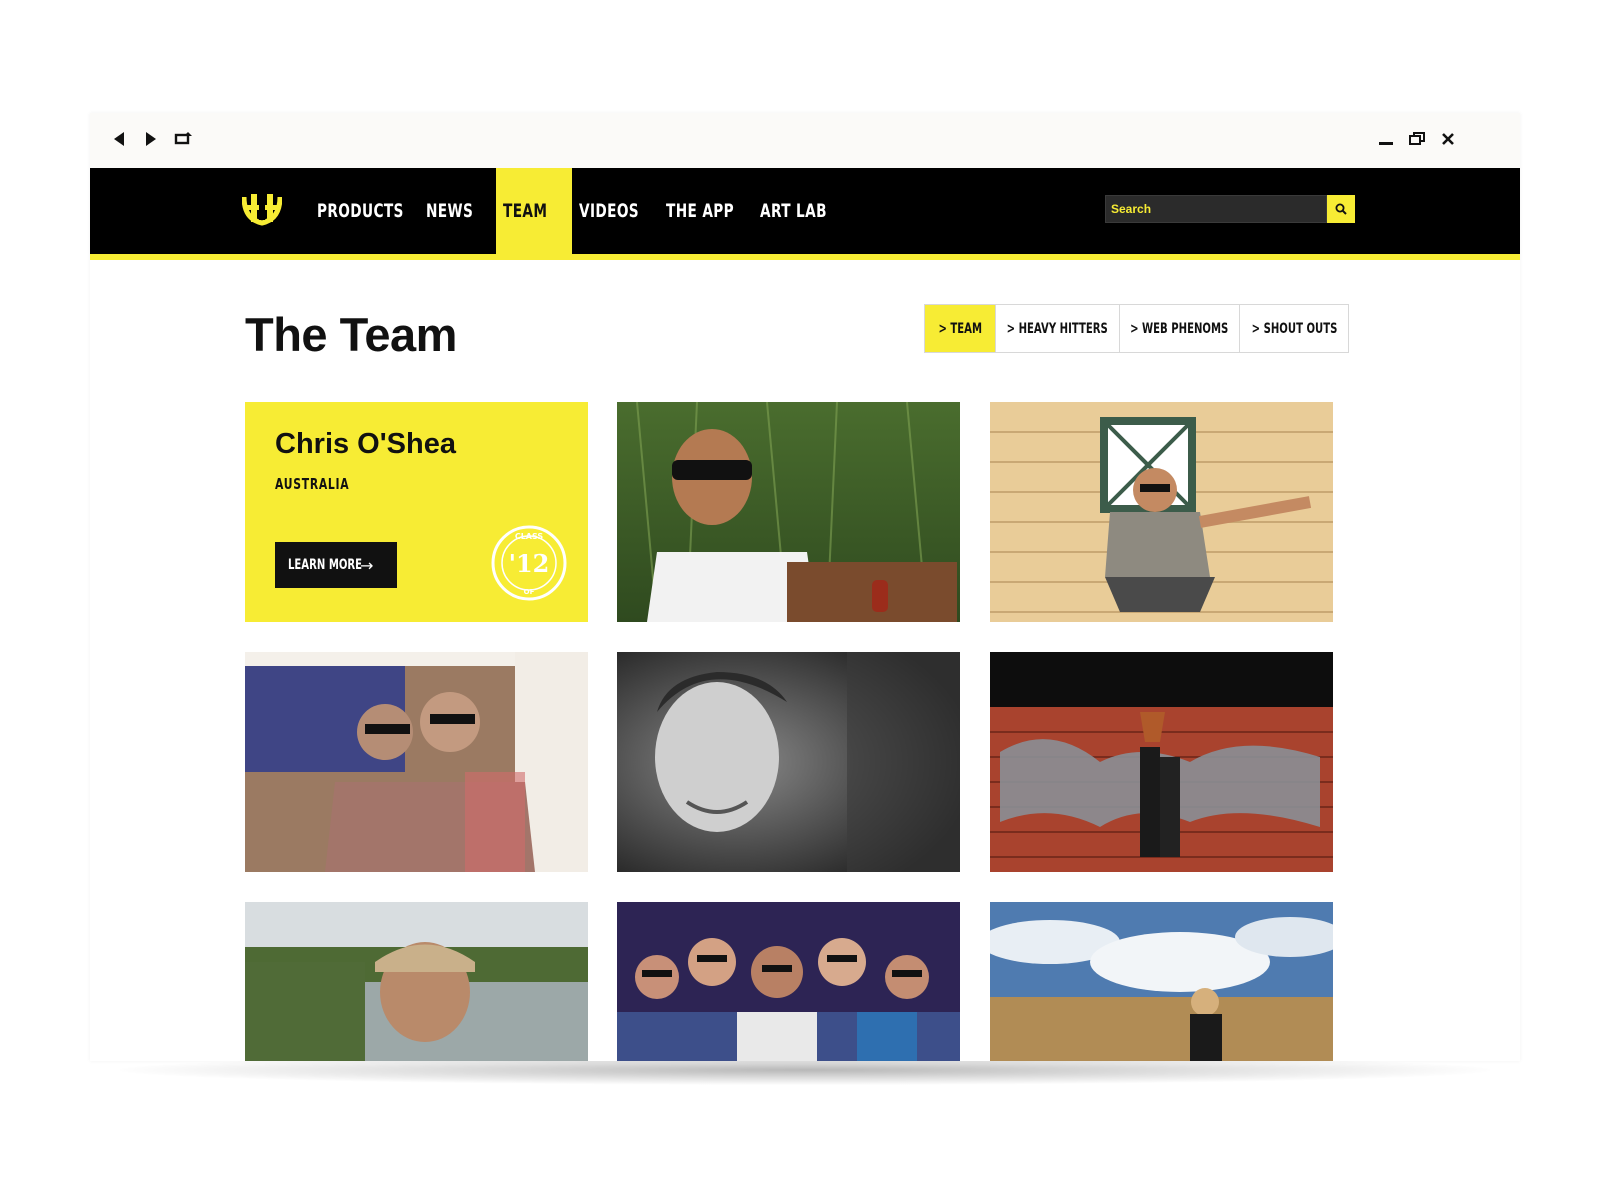 Image resolution: width=1600 pixels, height=1200 pixels. I want to click on tab-heavy-hitters: > HEAVY HITTERS, so click(1058, 328).